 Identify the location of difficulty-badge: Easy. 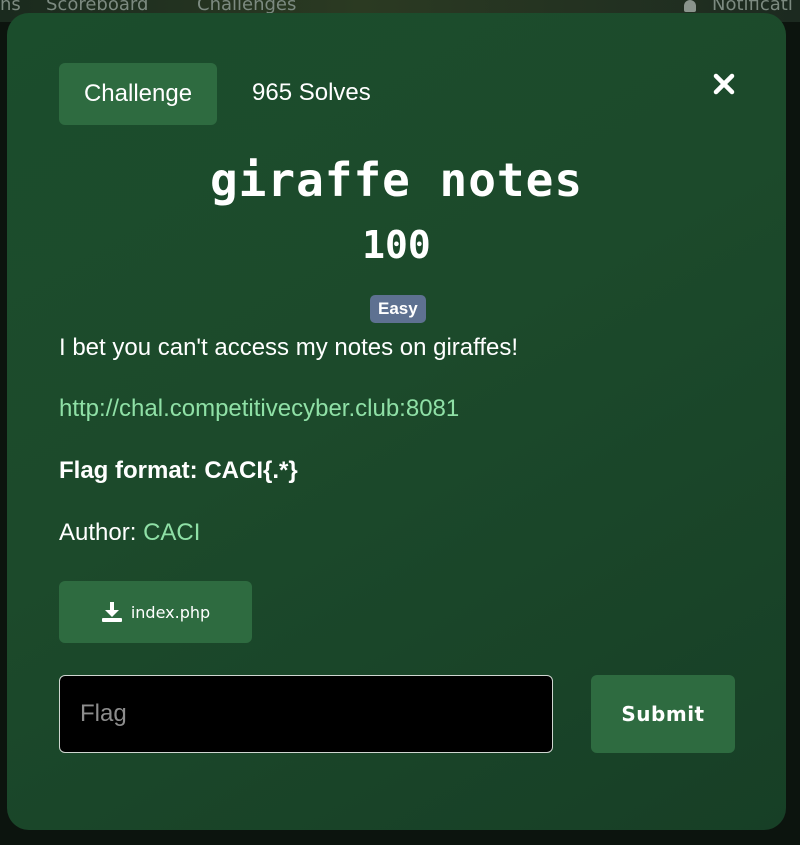
(398, 309).